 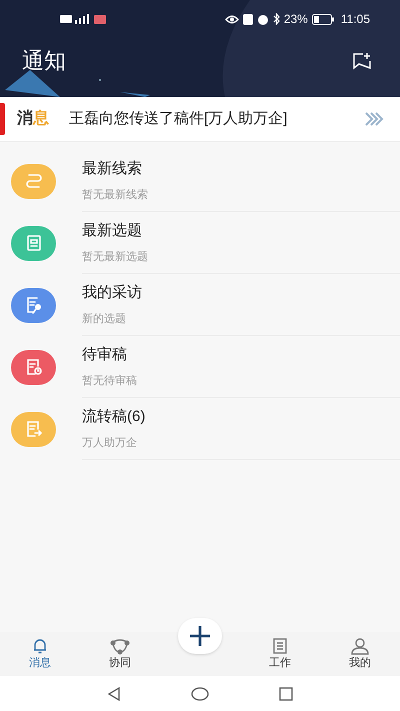 What do you see at coordinates (112, 169) in the screenshot?
I see `row-title: 最新线索` at bounding box center [112, 169].